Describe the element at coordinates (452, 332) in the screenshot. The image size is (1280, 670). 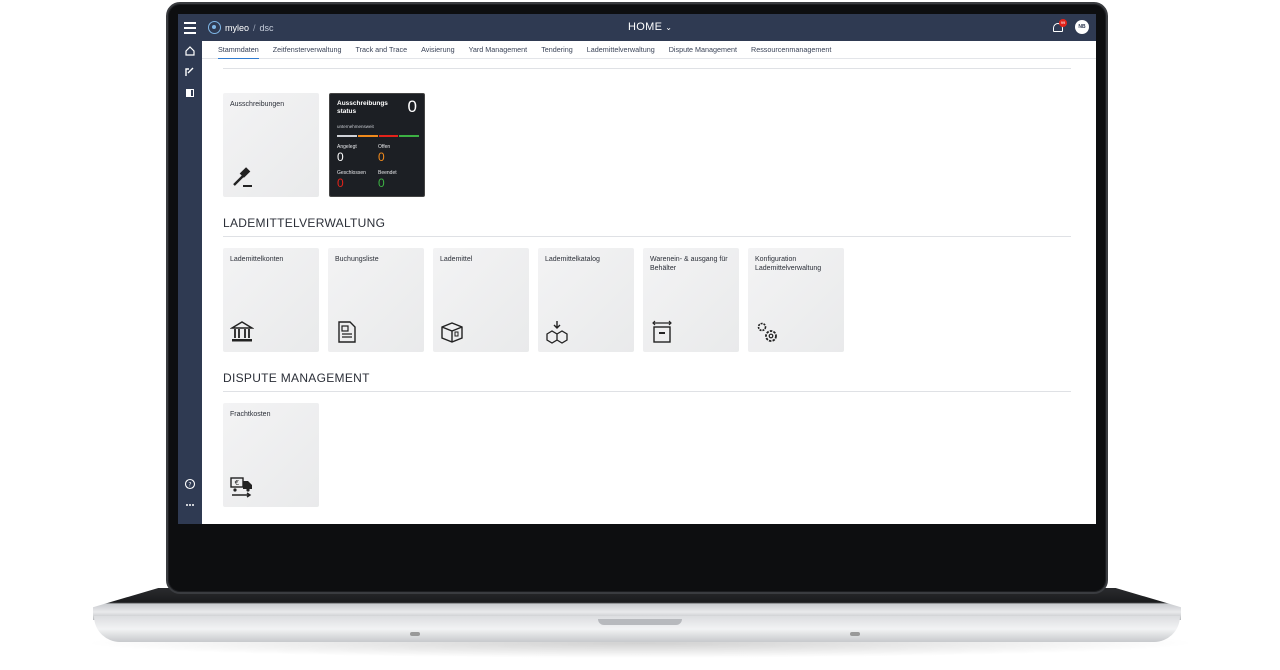
I see `box-icon` at that location.